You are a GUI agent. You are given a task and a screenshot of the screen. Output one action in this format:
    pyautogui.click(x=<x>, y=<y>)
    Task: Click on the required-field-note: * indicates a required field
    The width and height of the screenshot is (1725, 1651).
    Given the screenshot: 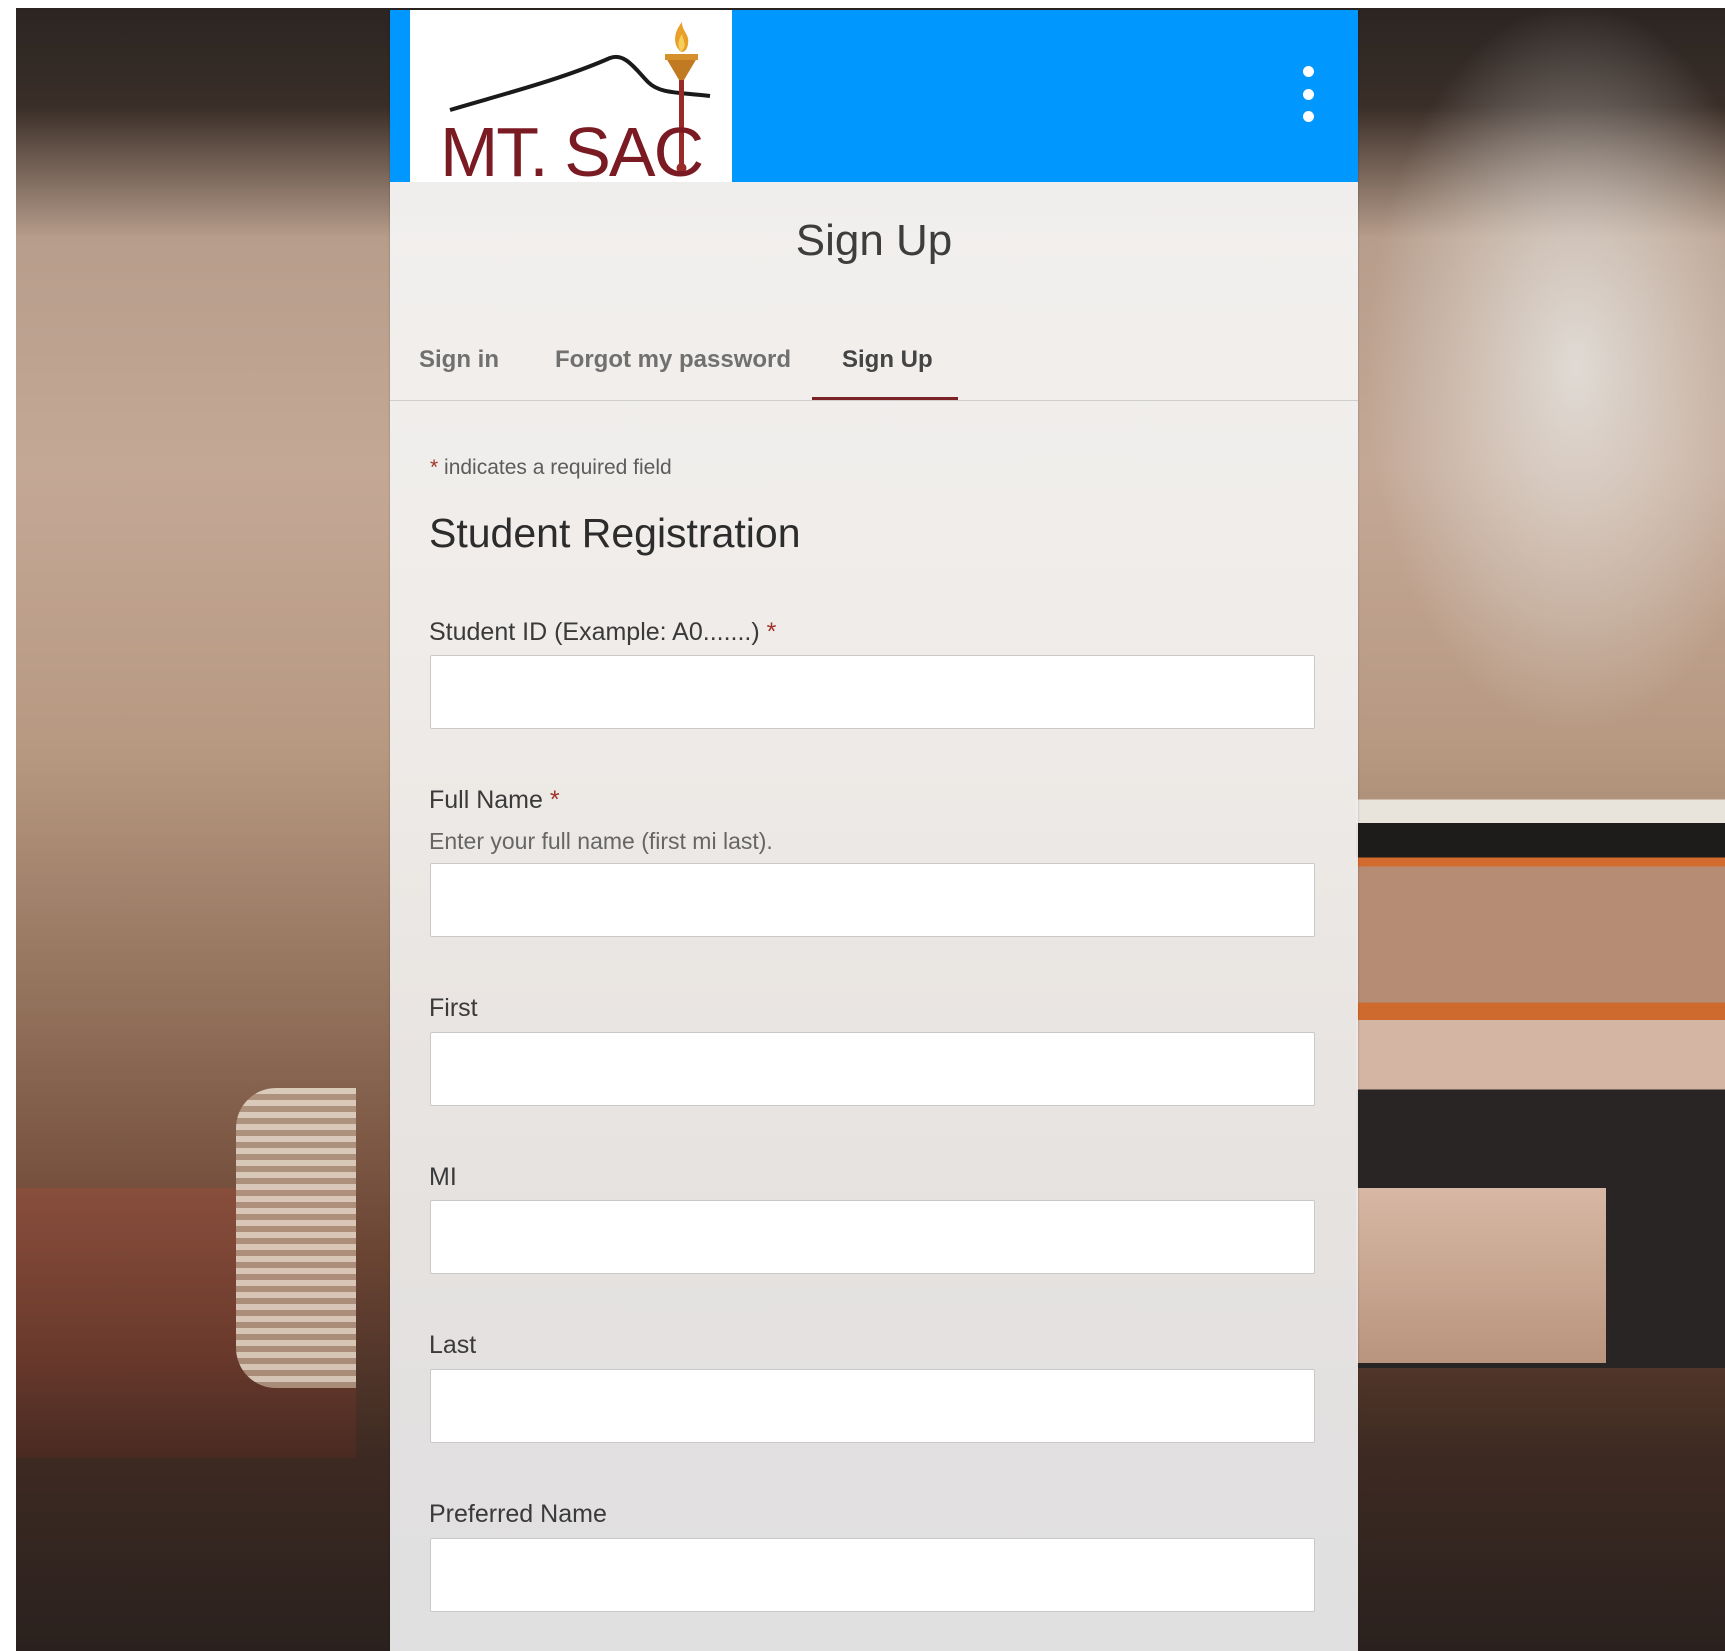 What is the action you would take?
    pyautogui.click(x=551, y=468)
    